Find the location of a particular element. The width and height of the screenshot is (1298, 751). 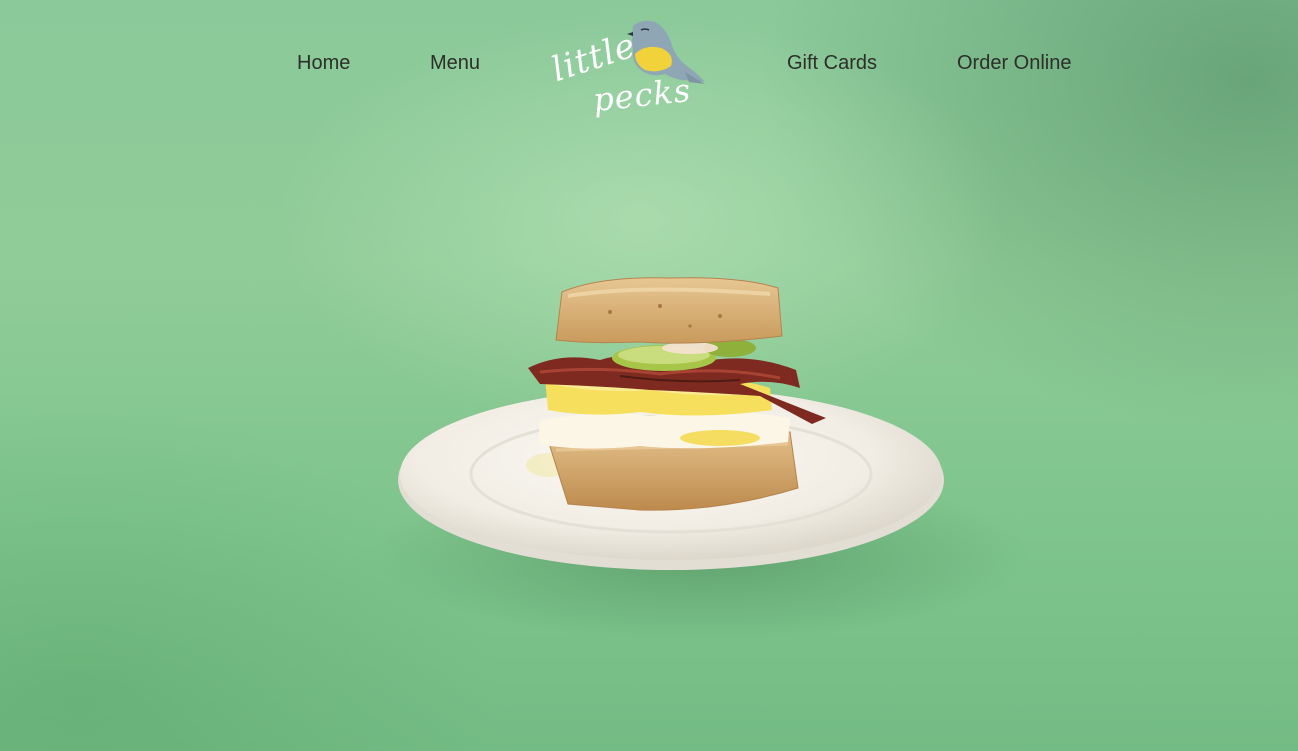

nav-link-gift-cards: Gift Cards is located at coordinates (832, 63).